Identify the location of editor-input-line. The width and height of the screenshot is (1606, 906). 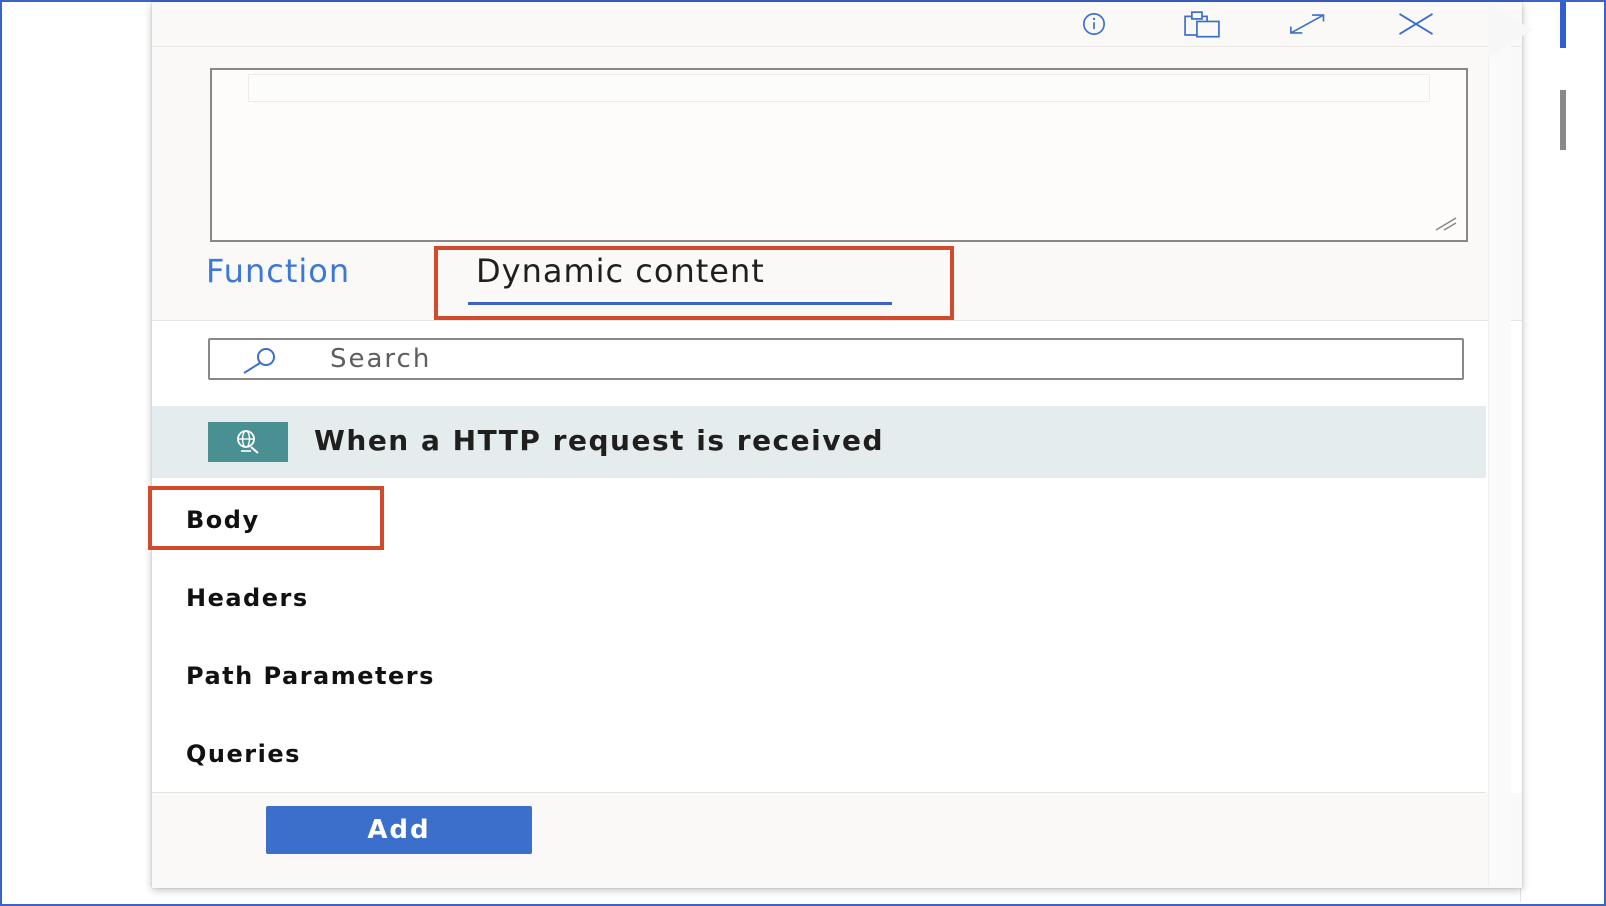
(839, 88).